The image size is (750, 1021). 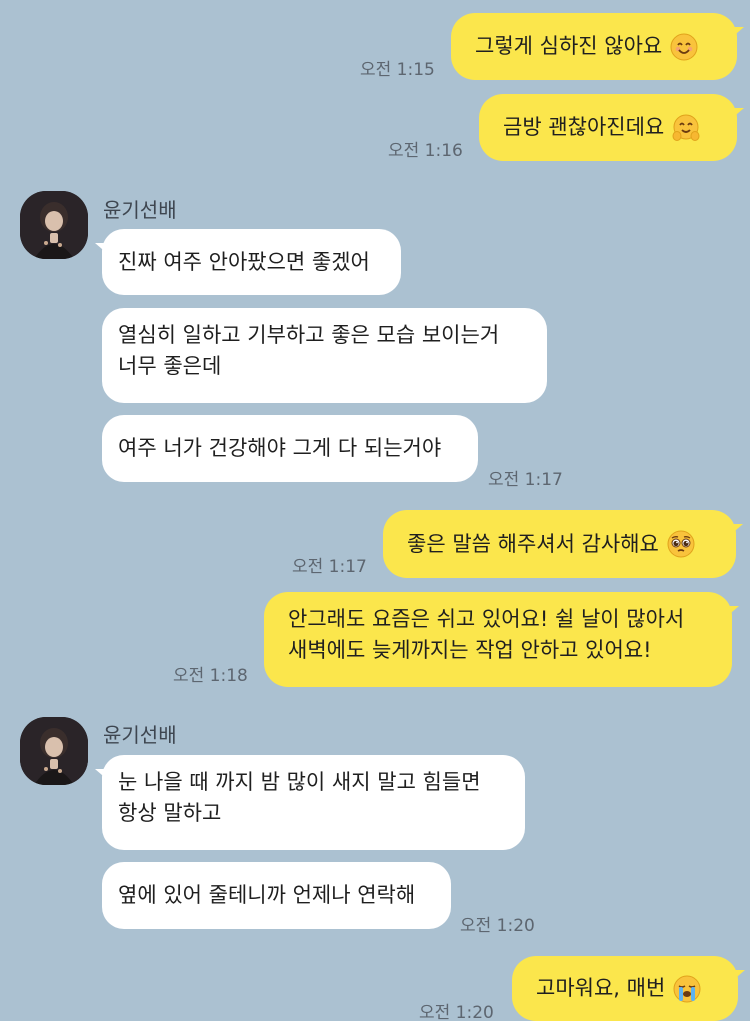 What do you see at coordinates (280, 448) in the screenshot?
I see `message-text: 여주 너가 건강해야 그게 다 되는거야` at bounding box center [280, 448].